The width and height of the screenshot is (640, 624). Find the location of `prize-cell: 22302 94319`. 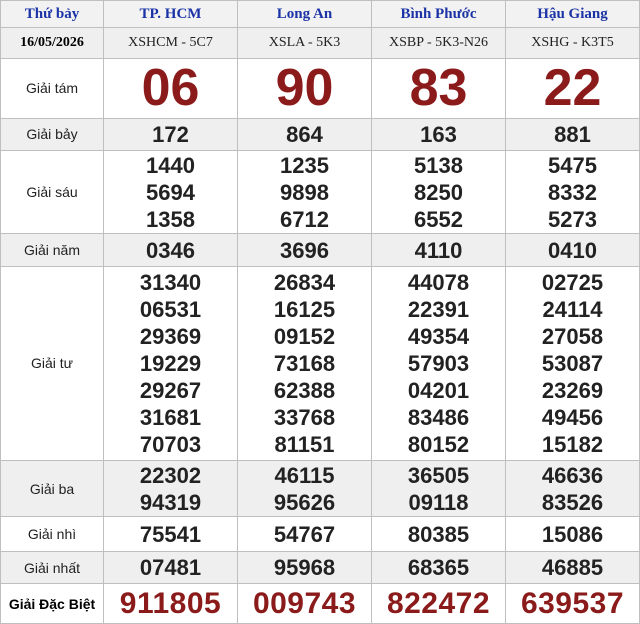

prize-cell: 22302 94319 is located at coordinates (170, 488).